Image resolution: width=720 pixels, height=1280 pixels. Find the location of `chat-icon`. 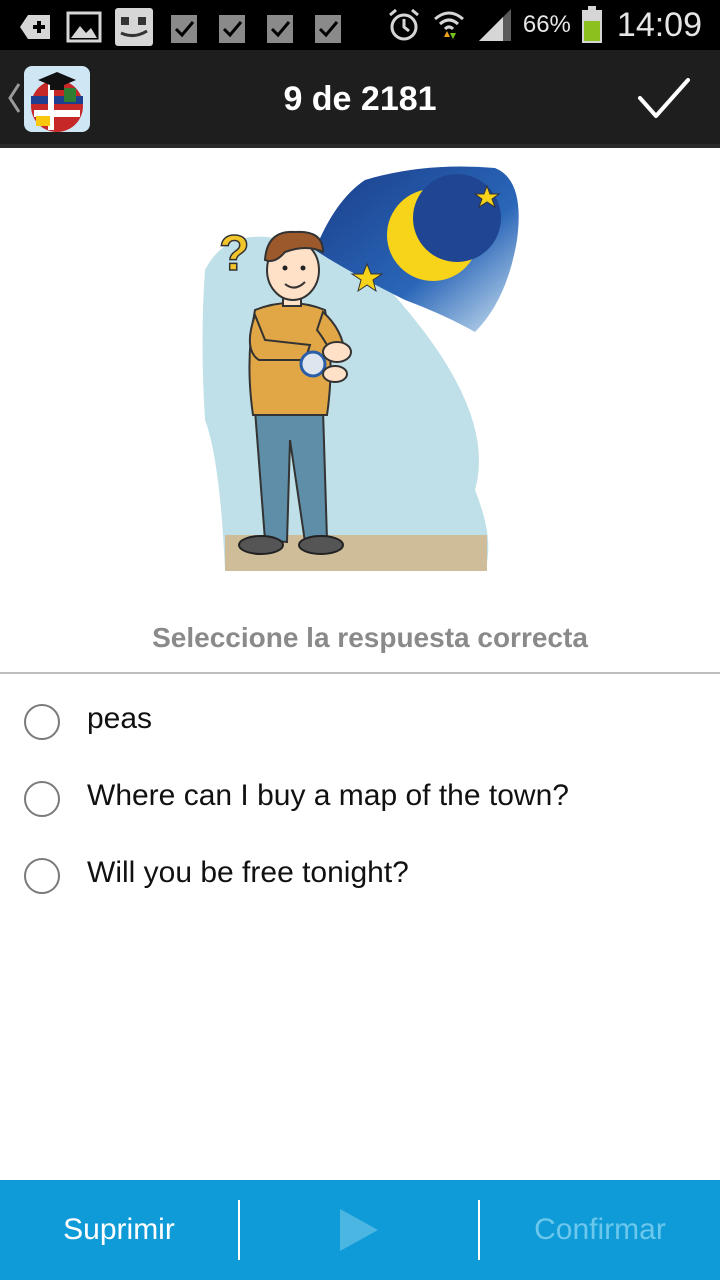

chat-icon is located at coordinates (134, 27).